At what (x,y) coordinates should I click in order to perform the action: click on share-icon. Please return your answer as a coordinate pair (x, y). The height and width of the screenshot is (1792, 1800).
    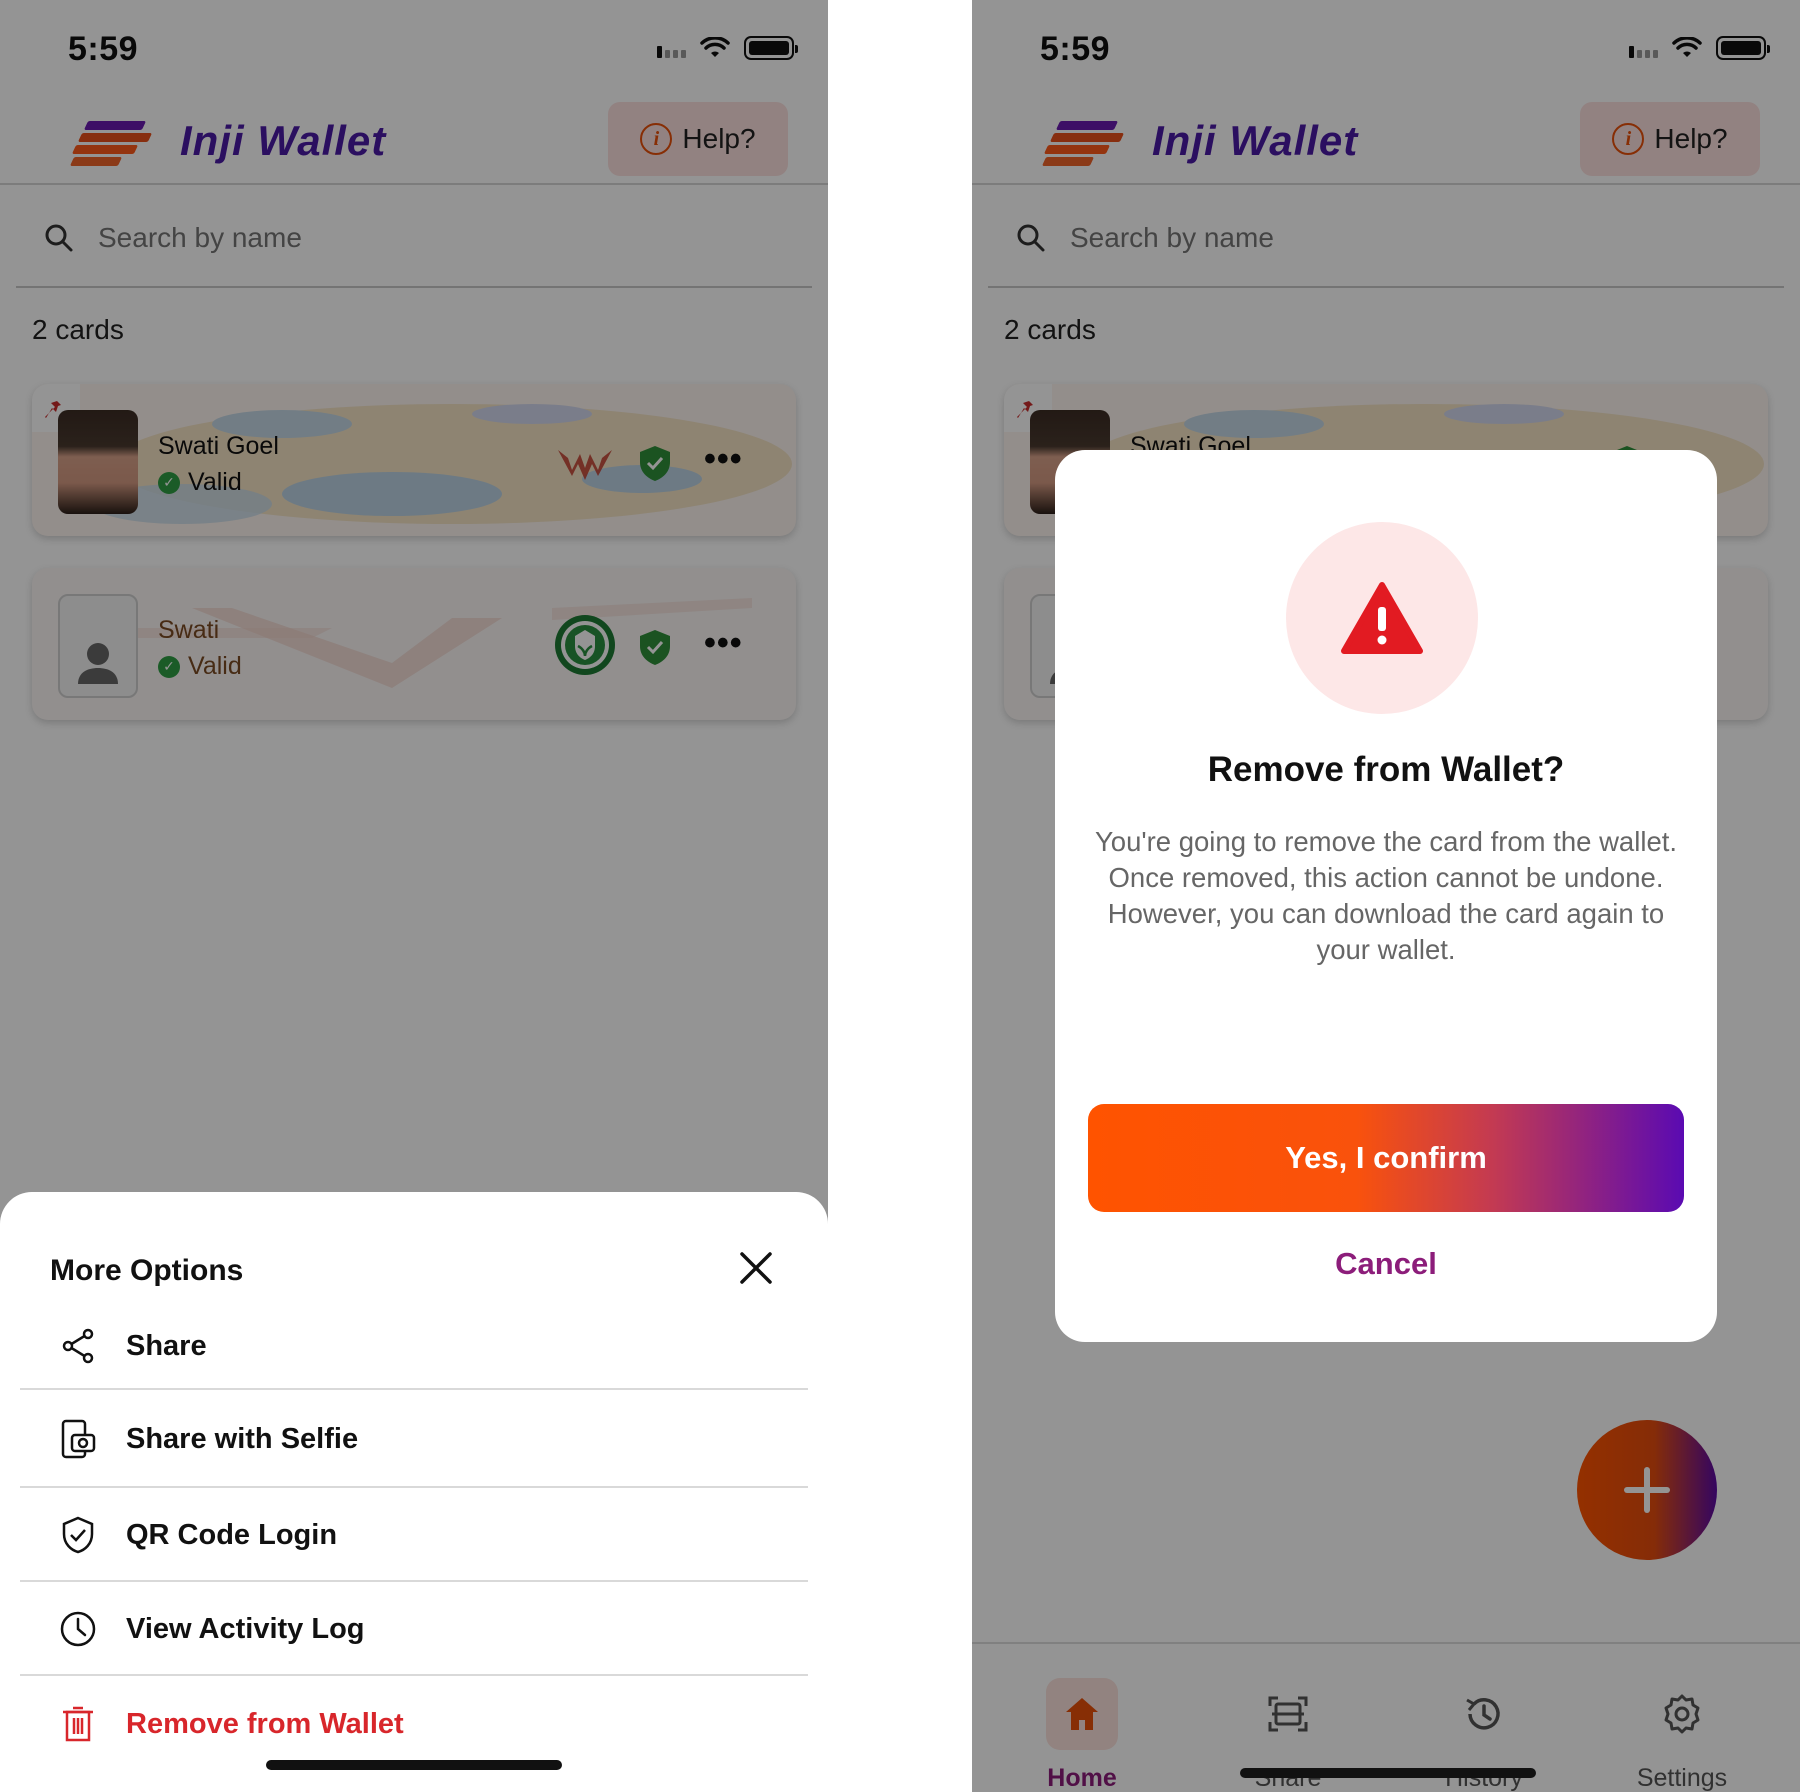
    Looking at the image, I should click on (78, 1346).